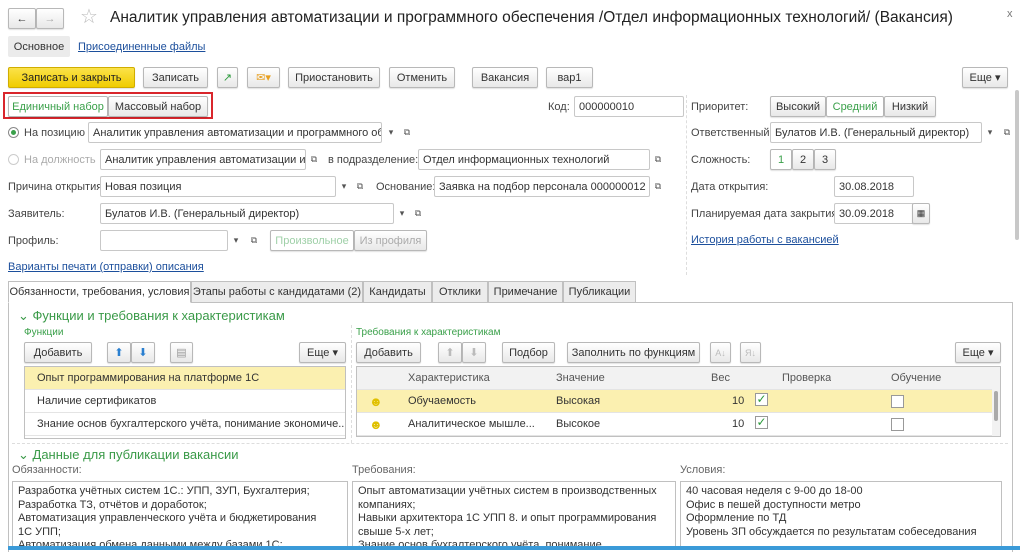 The height and width of the screenshot is (554, 1024). Describe the element at coordinates (388, 352) in the screenshot. I see `add-requirement-button: Добавить` at that location.